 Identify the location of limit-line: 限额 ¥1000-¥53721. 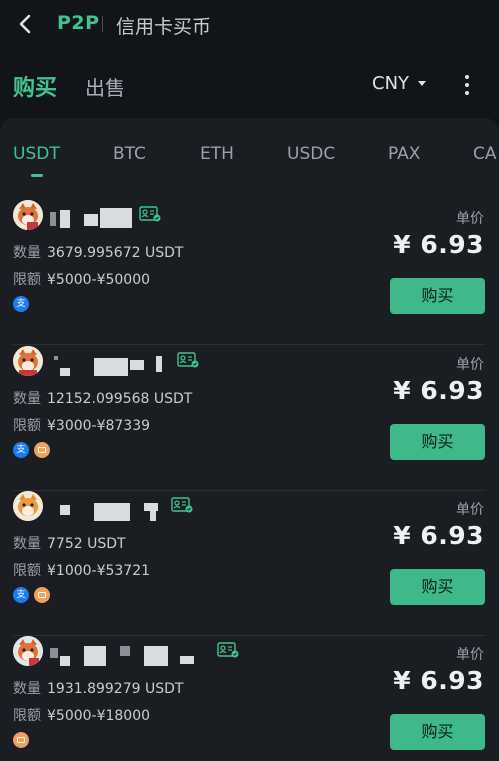
(81, 570).